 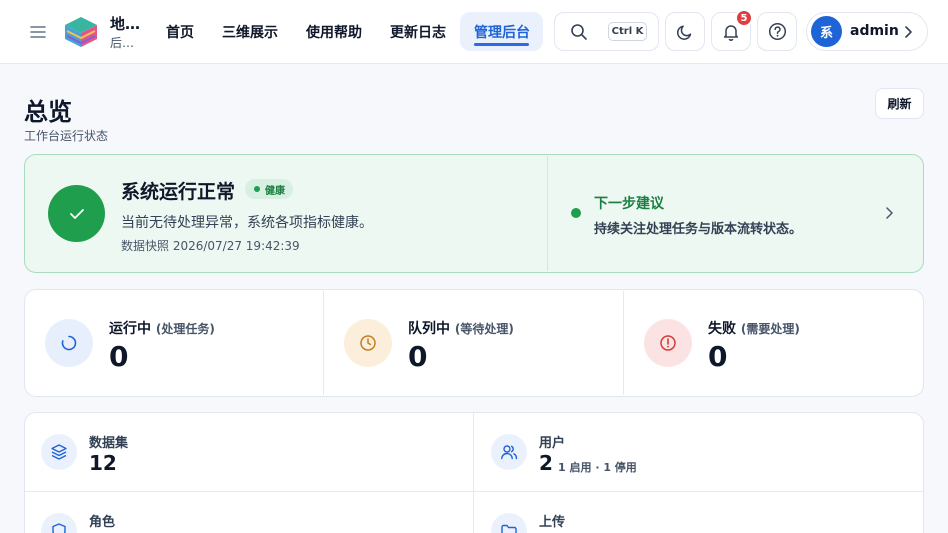 What do you see at coordinates (250, 32) in the screenshot?
I see `nav-3d-view: 三维展示` at bounding box center [250, 32].